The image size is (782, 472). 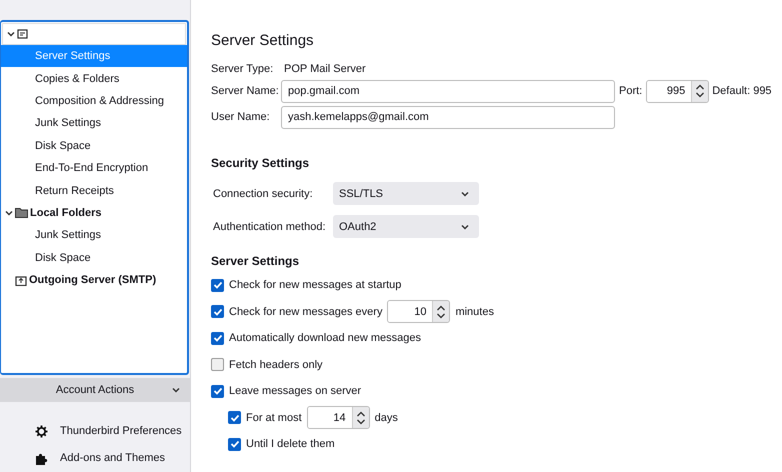 What do you see at coordinates (406, 193) in the screenshot?
I see `dropdown: SSL/TLS` at bounding box center [406, 193].